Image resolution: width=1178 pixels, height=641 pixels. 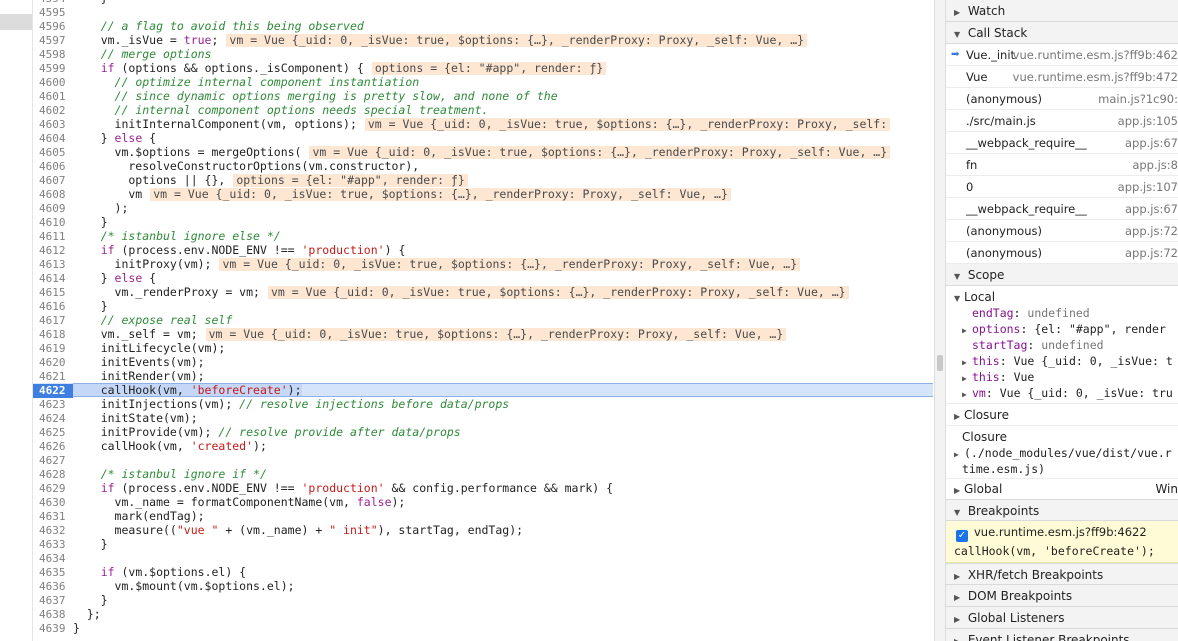 I want to click on code-line-current: 4622 callHook(vm, 'beforeCreate');, so click(x=483, y=390).